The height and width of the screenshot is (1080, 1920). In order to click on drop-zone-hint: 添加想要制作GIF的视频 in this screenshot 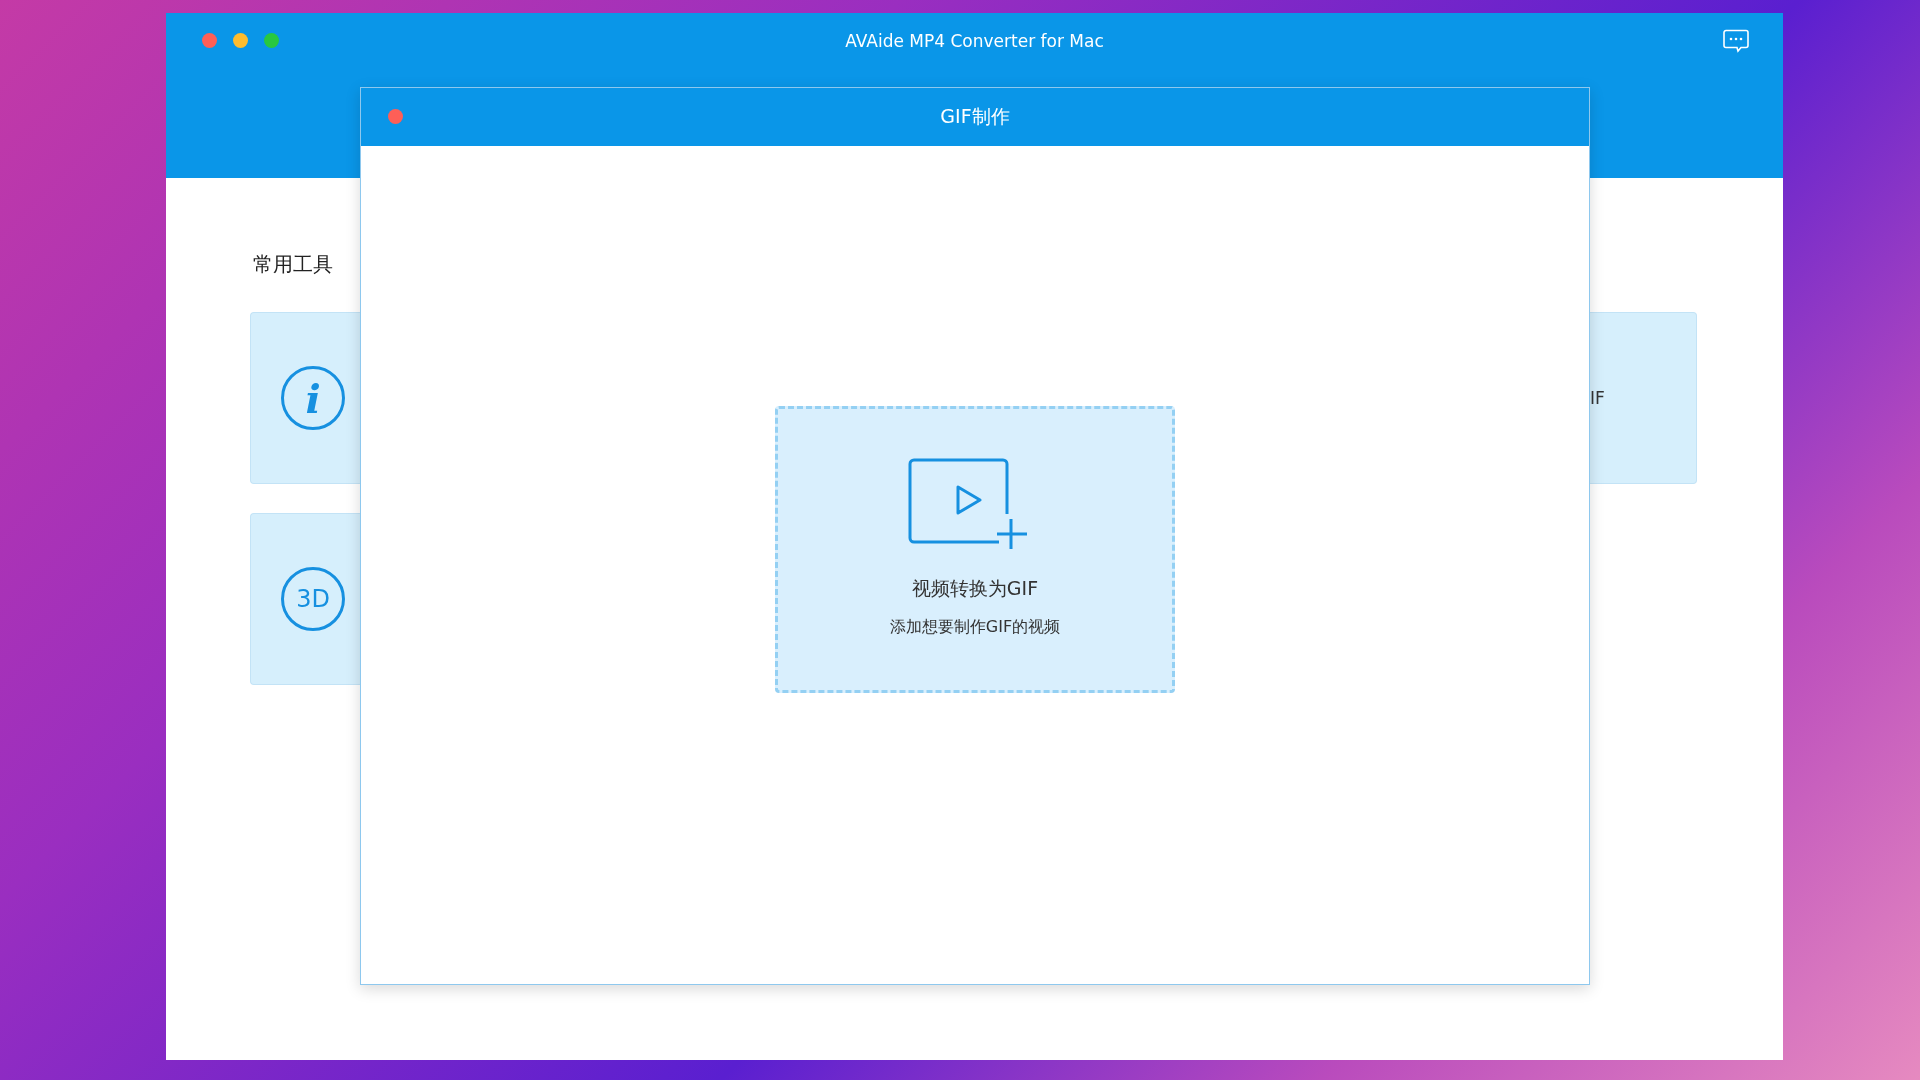, I will do `click(975, 627)`.